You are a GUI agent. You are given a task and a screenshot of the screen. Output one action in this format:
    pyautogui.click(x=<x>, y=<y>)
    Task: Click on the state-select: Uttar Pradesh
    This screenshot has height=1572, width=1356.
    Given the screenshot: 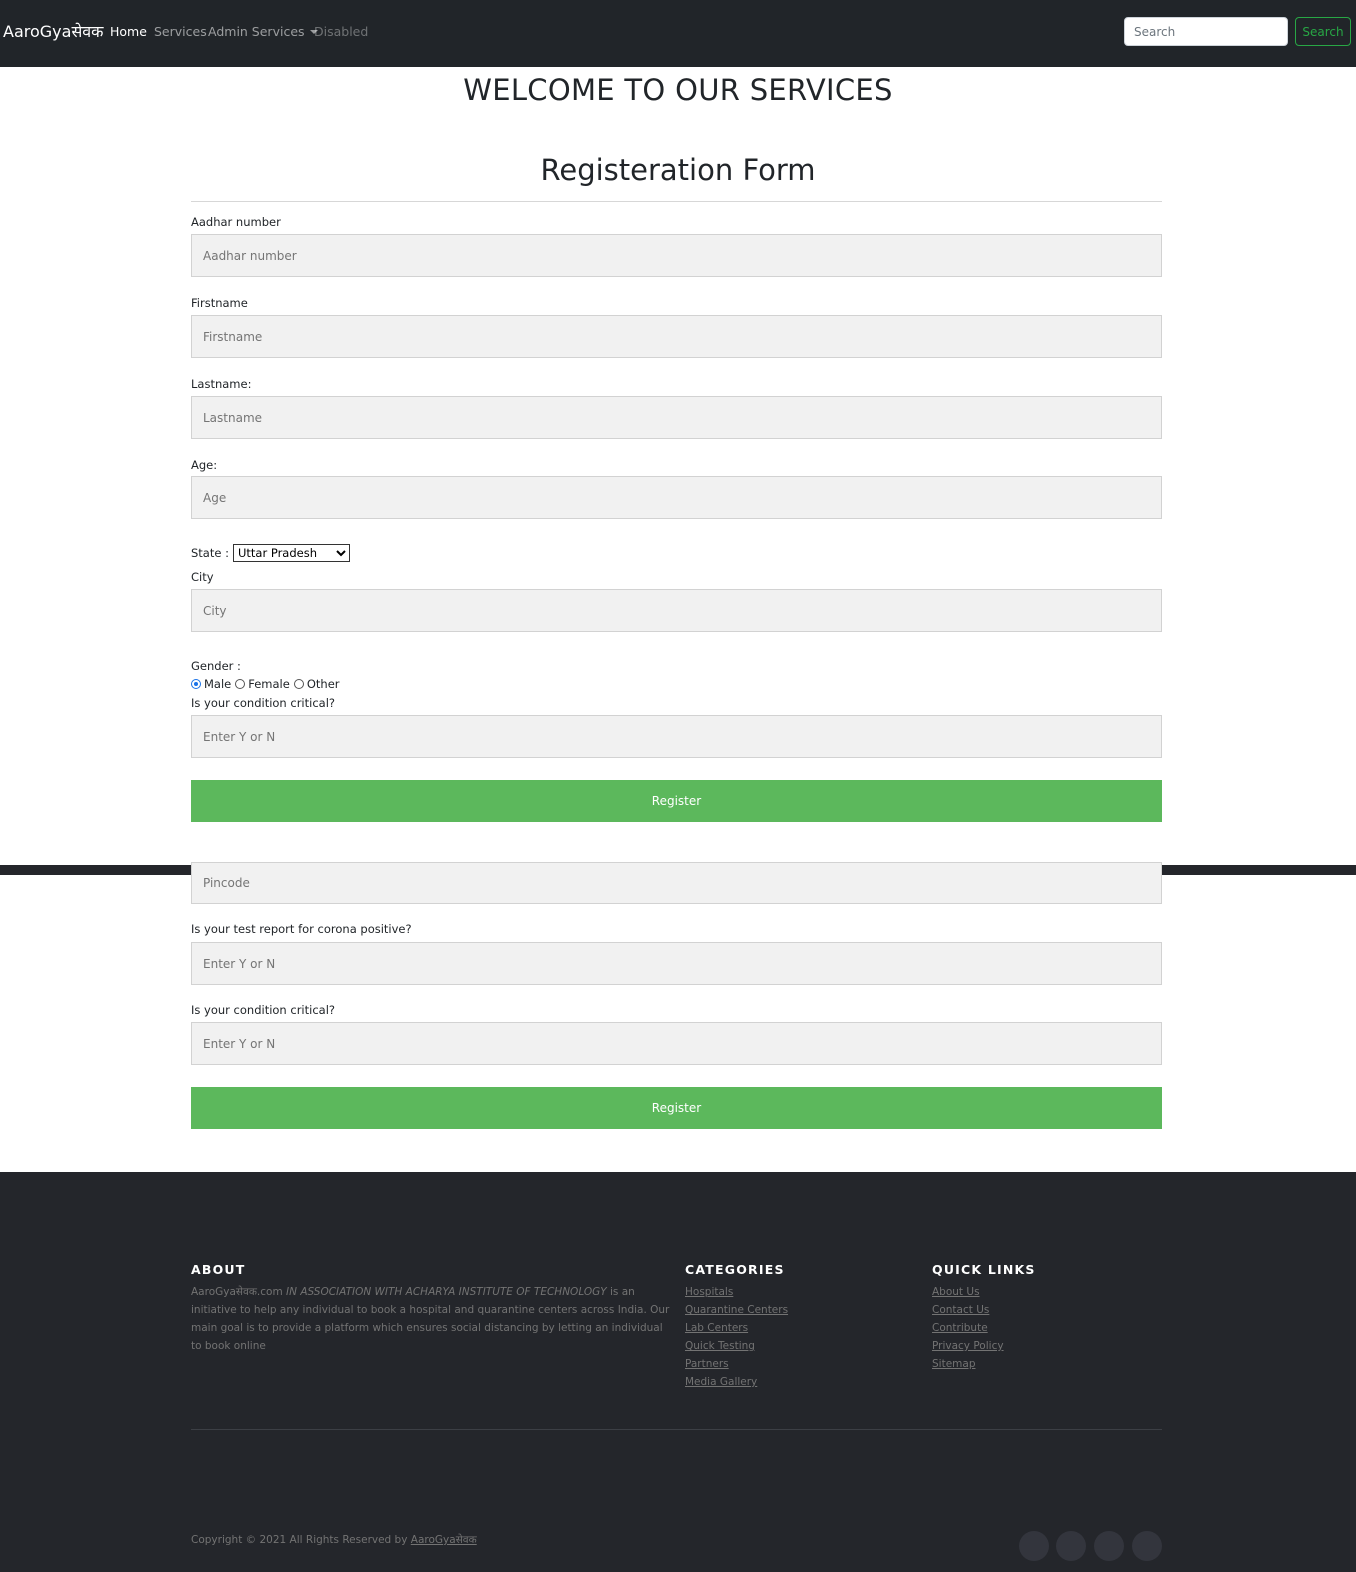 What is the action you would take?
    pyautogui.click(x=291, y=553)
    